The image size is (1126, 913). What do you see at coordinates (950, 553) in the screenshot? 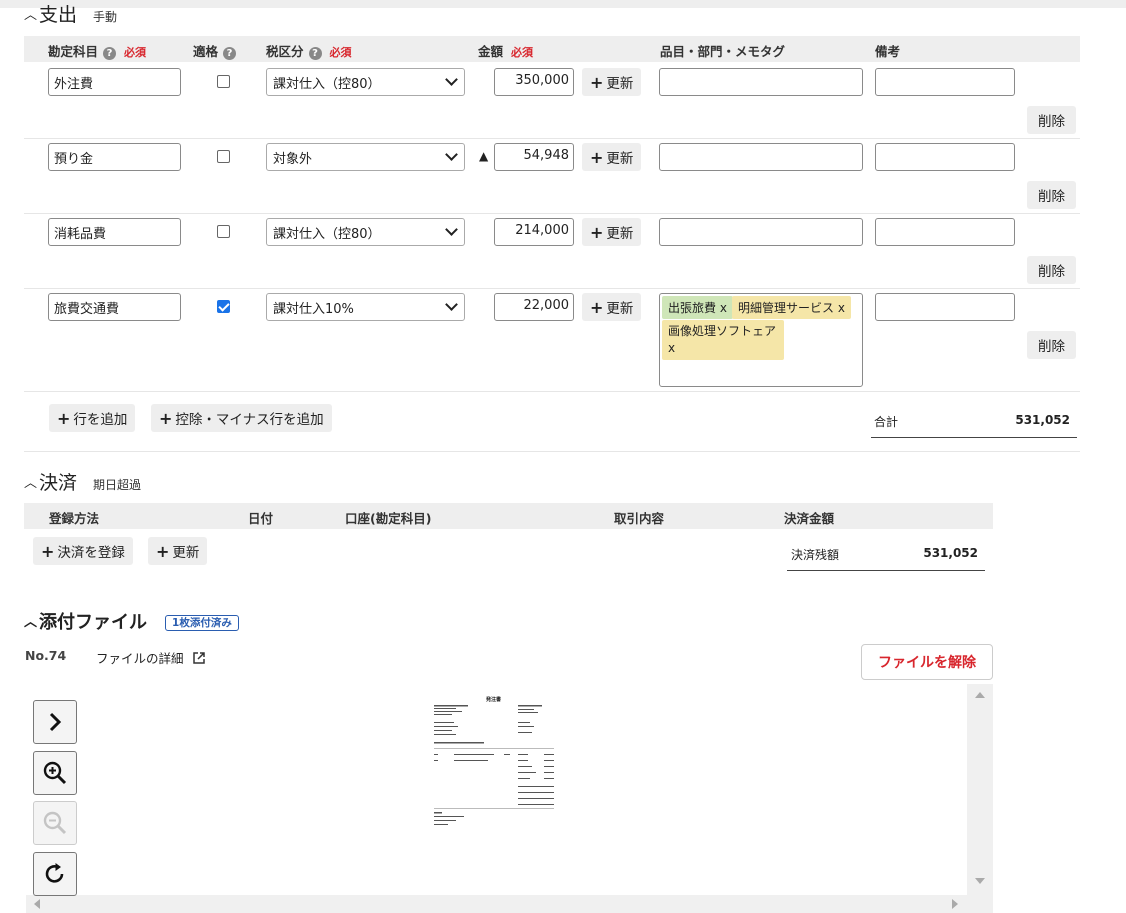
I see `balance-value: 531,052` at bounding box center [950, 553].